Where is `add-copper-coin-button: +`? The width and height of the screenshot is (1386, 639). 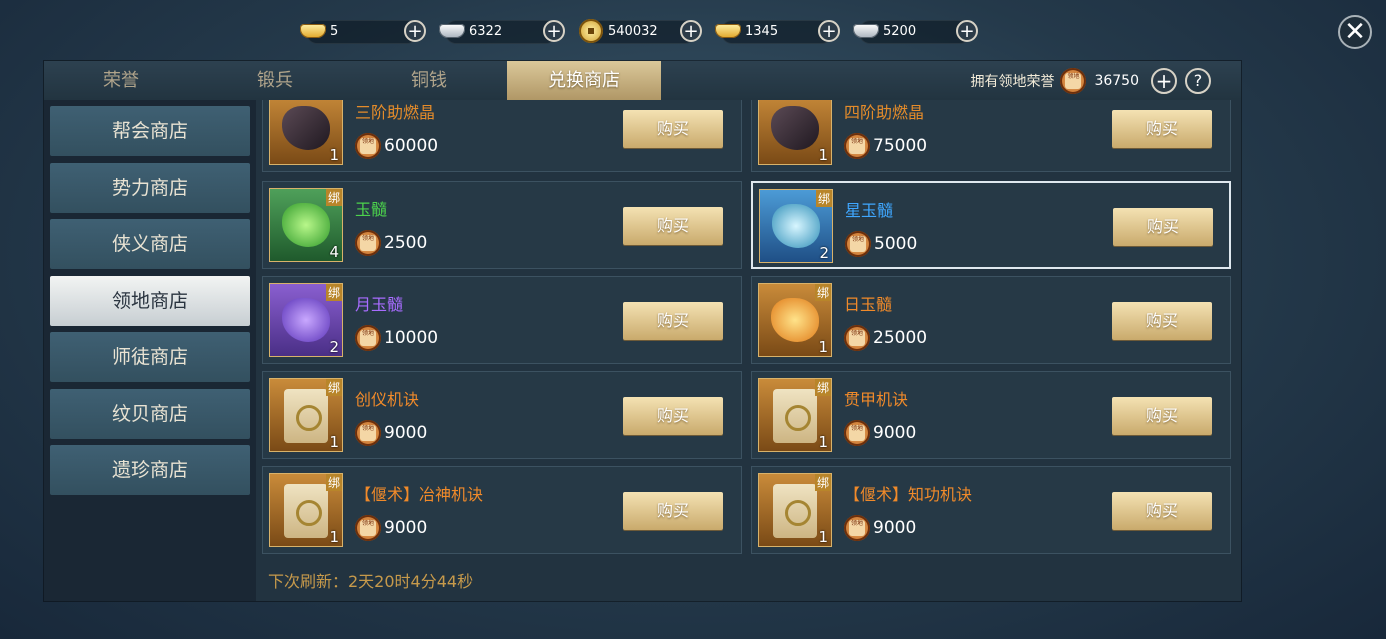
add-copper-coin-button: + is located at coordinates (691, 31).